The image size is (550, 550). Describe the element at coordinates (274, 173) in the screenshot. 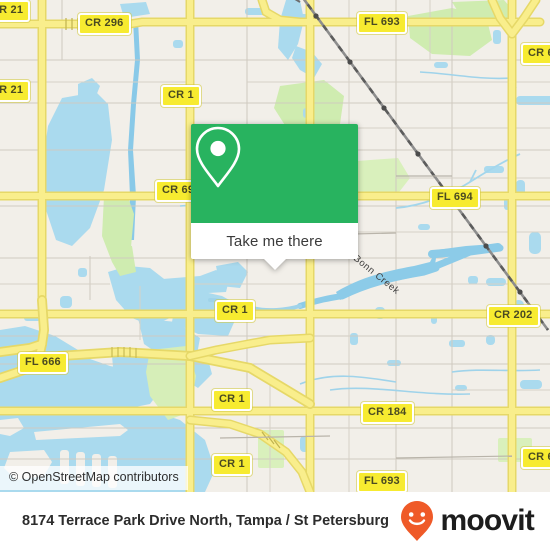

I see `card-pin-area` at that location.